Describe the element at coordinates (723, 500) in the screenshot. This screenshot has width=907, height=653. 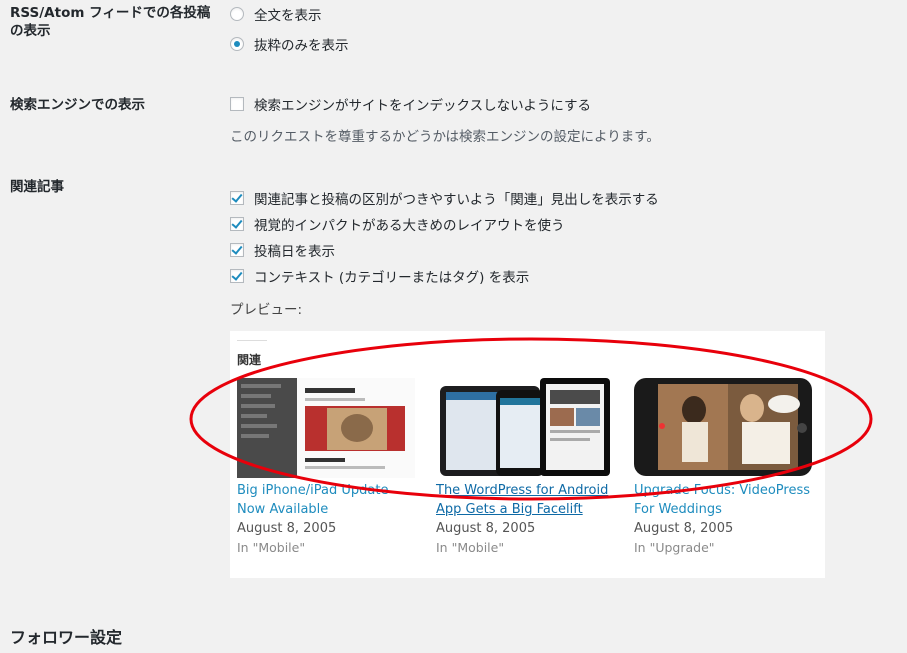
I see `post-title-link: Upgrade Focus: VideoPress For Weddings` at that location.